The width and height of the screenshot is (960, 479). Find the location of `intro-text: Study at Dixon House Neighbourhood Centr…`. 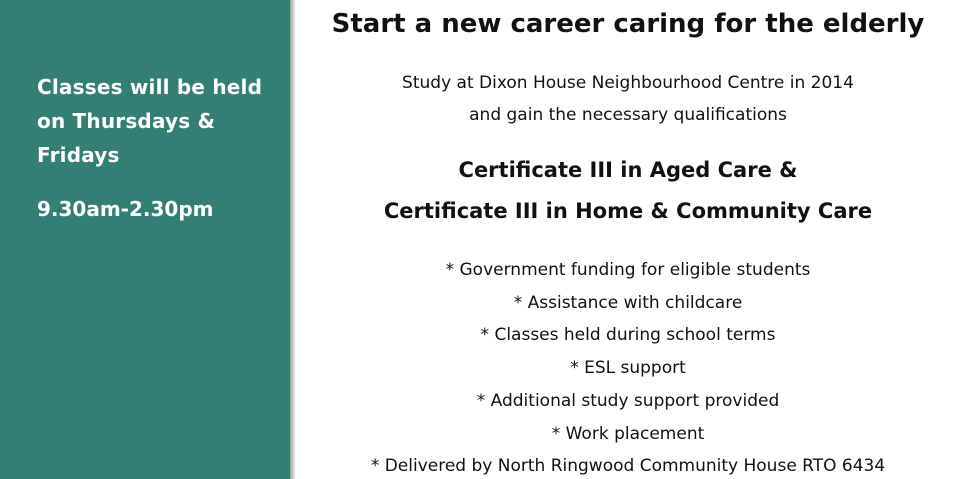

intro-text: Study at Dixon House Neighbourhood Centr… is located at coordinates (628, 99).